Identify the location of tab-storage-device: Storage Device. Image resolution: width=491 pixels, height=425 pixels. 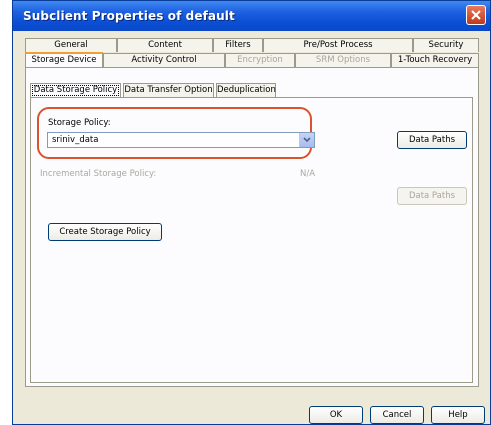
(64, 60).